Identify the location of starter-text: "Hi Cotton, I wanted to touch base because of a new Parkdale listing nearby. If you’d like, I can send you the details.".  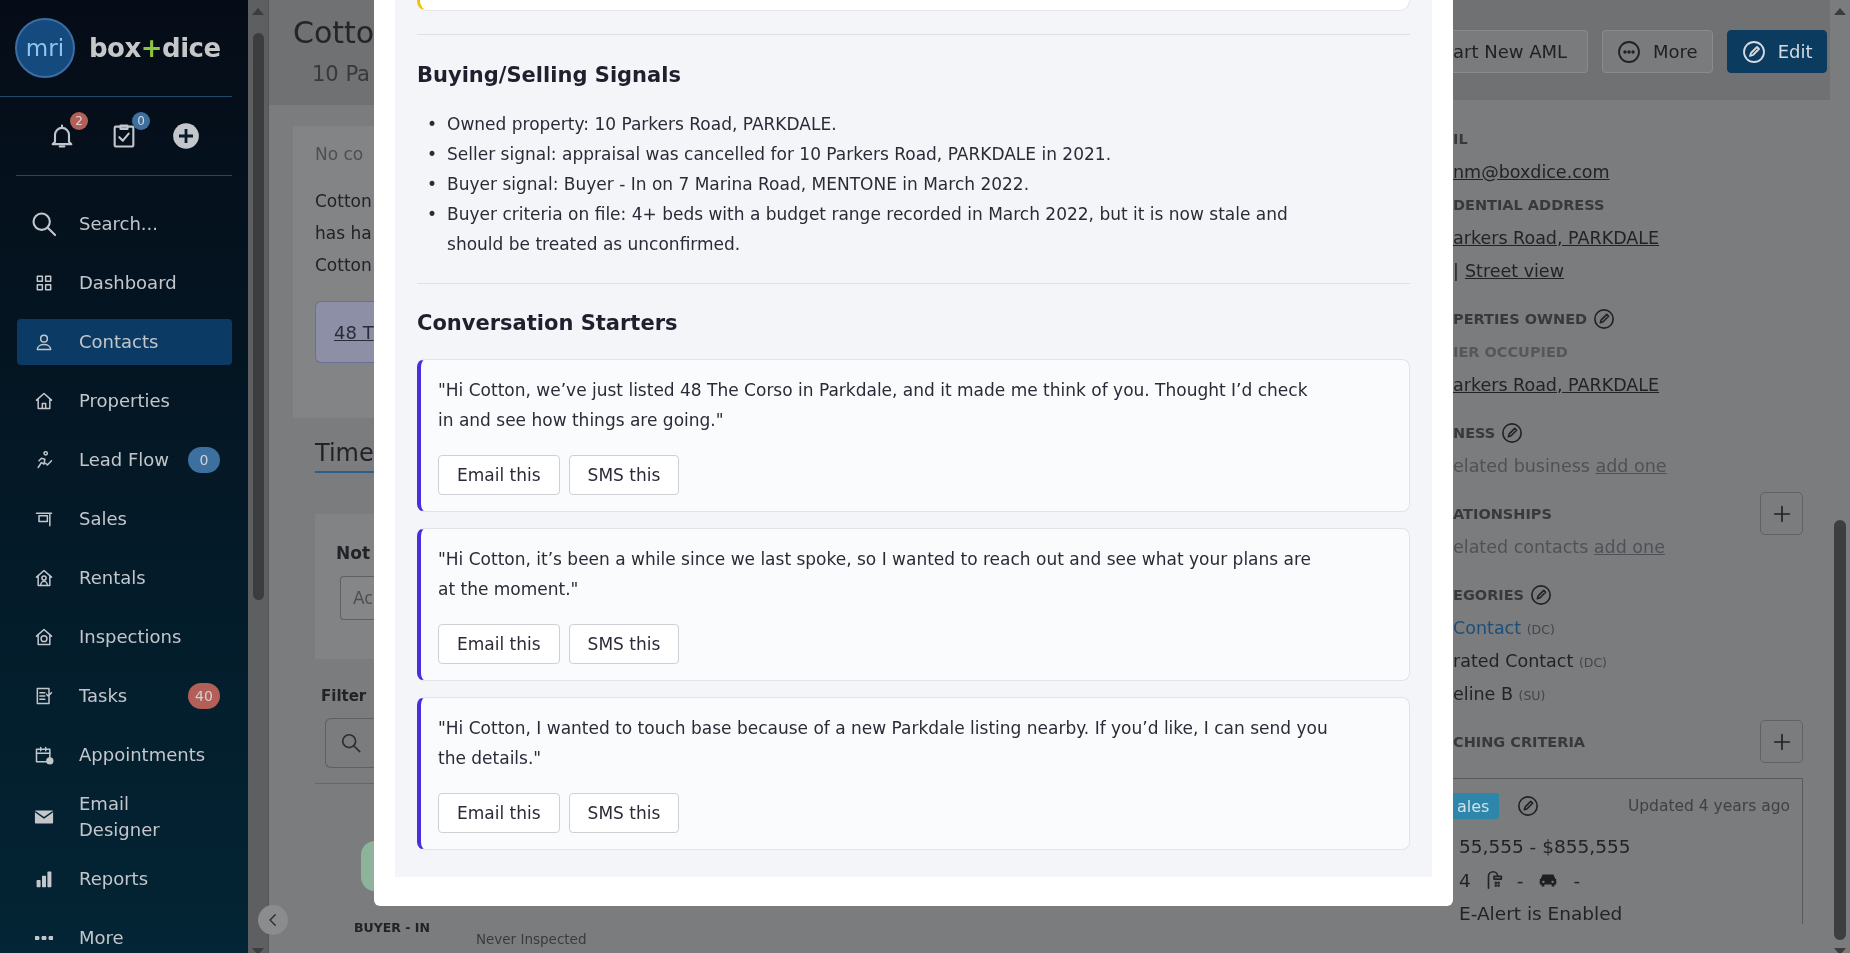
(883, 743).